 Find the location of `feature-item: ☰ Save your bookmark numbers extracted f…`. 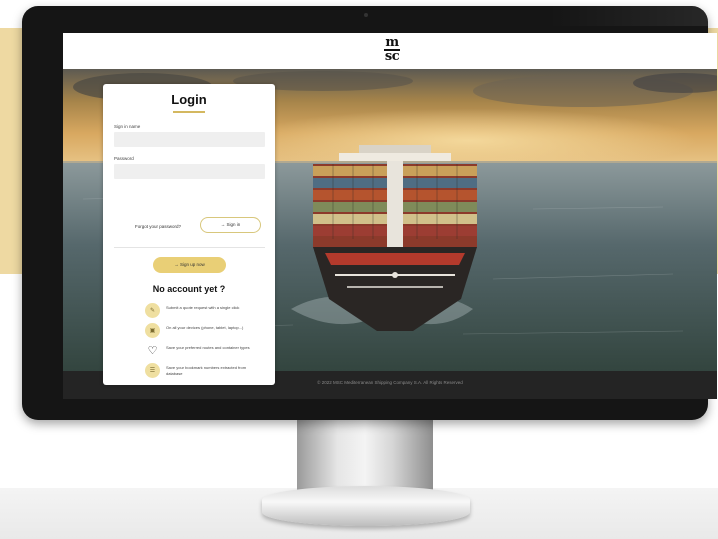

feature-item: ☰ Save your bookmark numbers extracted f… is located at coordinates (205, 371).